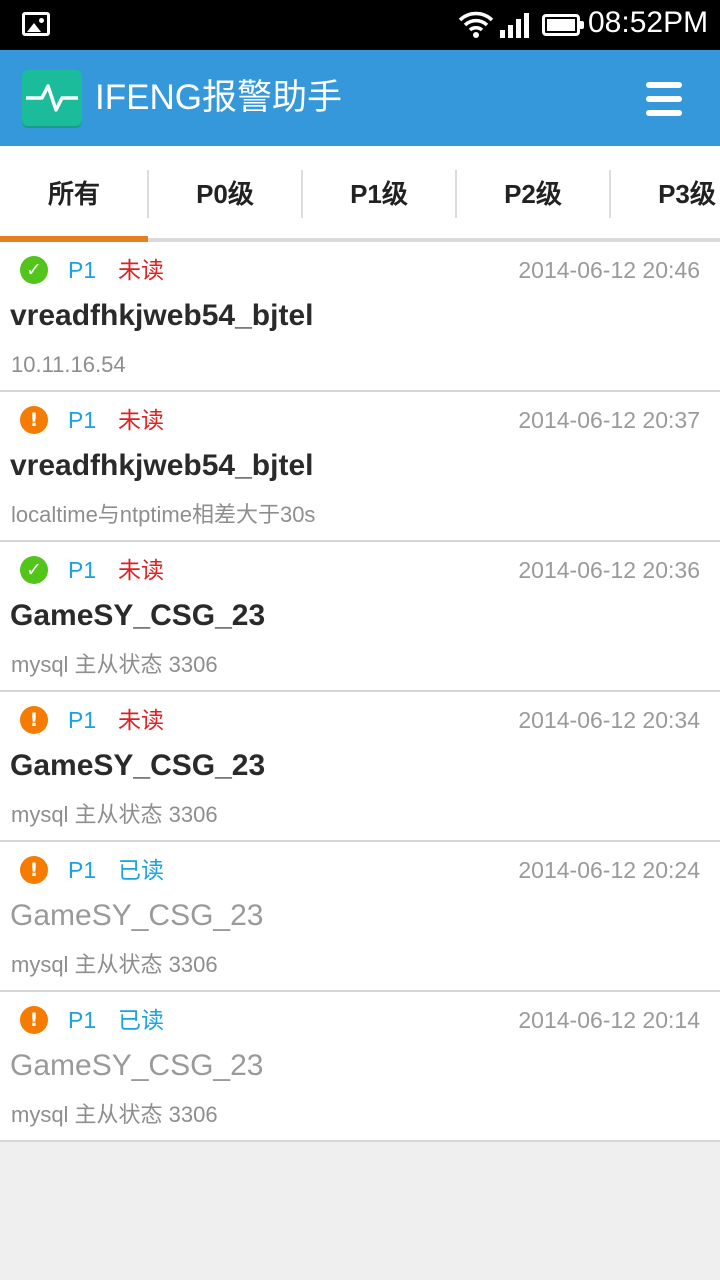  What do you see at coordinates (379, 194) in the screenshot?
I see `tab-p1: P1级` at bounding box center [379, 194].